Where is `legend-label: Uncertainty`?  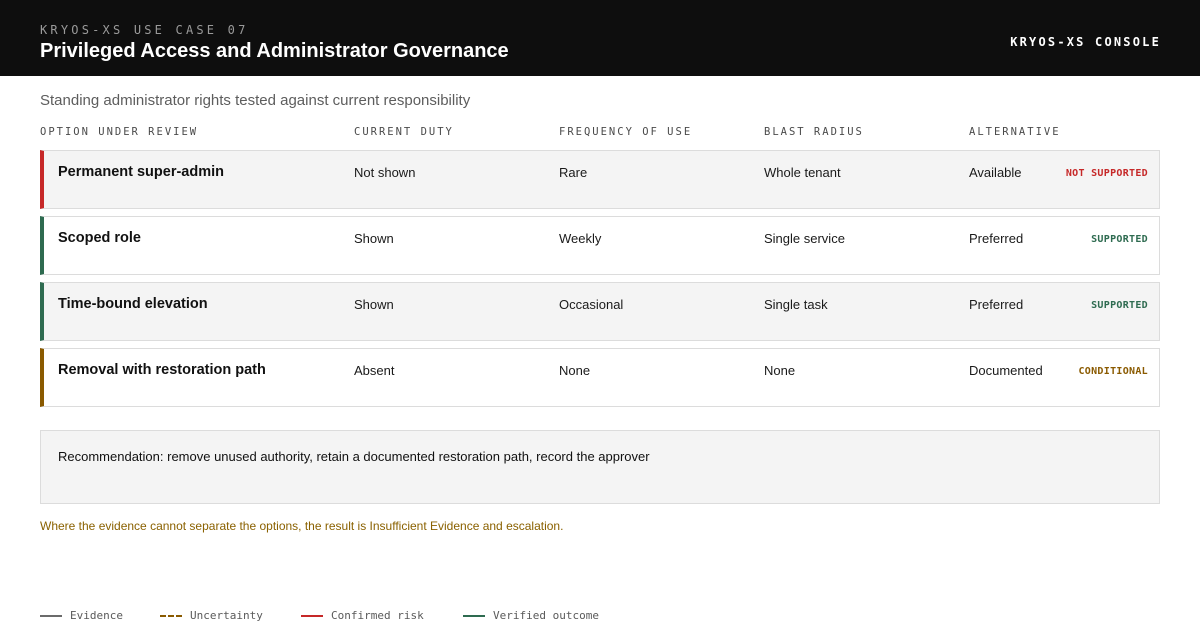 legend-label: Uncertainty is located at coordinates (226, 615).